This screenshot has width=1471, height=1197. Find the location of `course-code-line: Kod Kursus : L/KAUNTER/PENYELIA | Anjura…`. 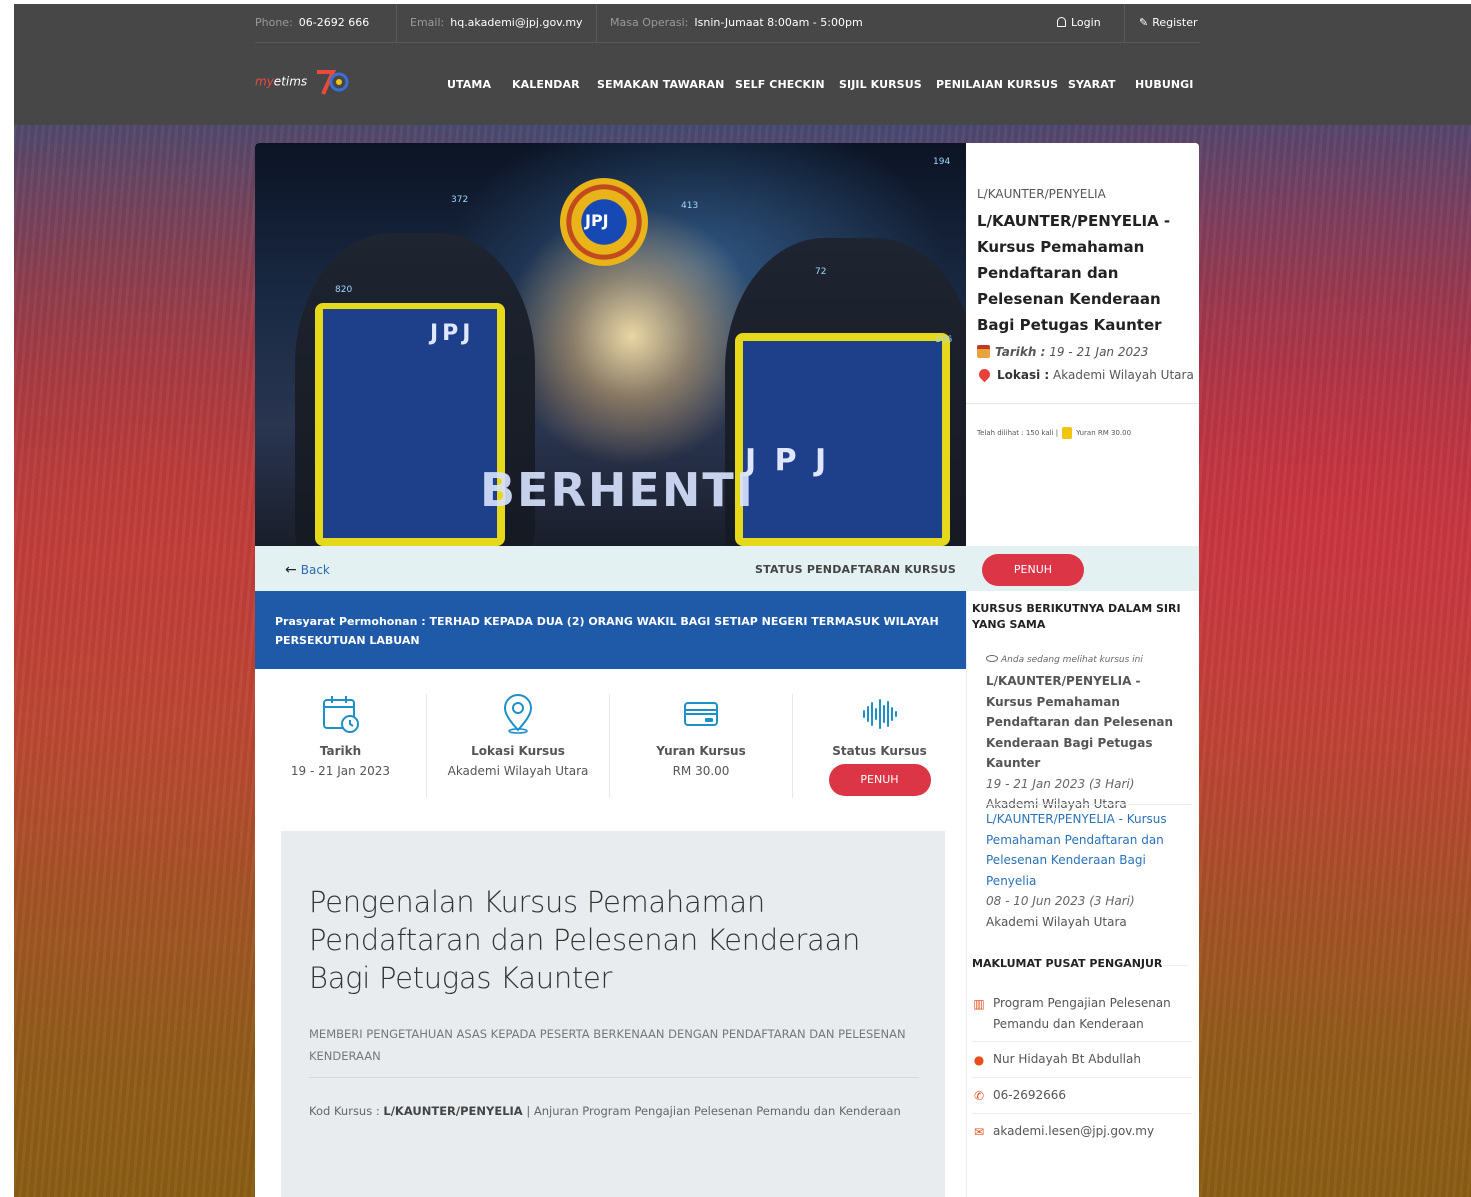

course-code-line: Kod Kursus : L/KAUNTER/PENYELIA | Anjura… is located at coordinates (614, 1111).